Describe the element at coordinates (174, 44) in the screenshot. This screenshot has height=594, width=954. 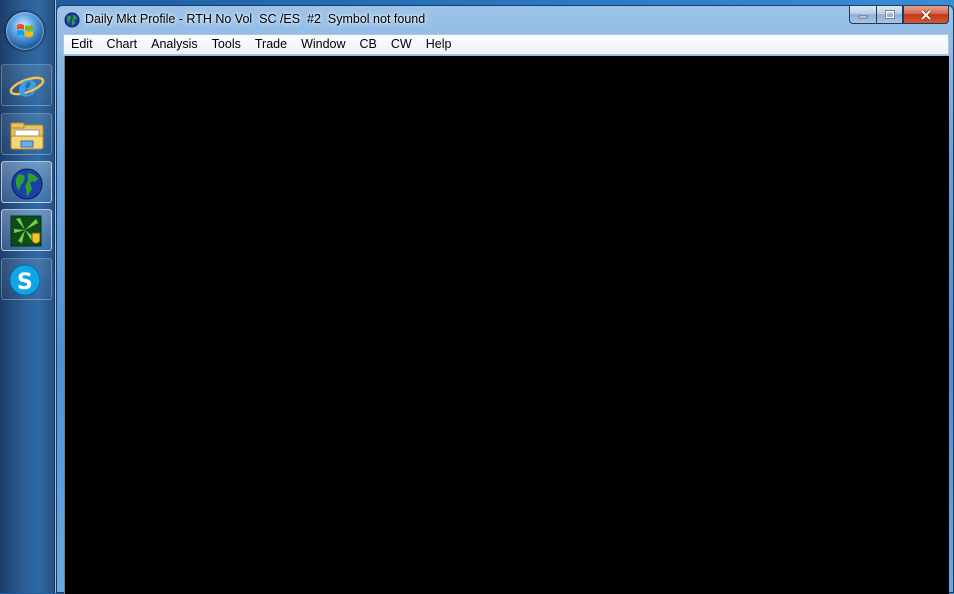
I see `menu-analysis: Analysis` at that location.